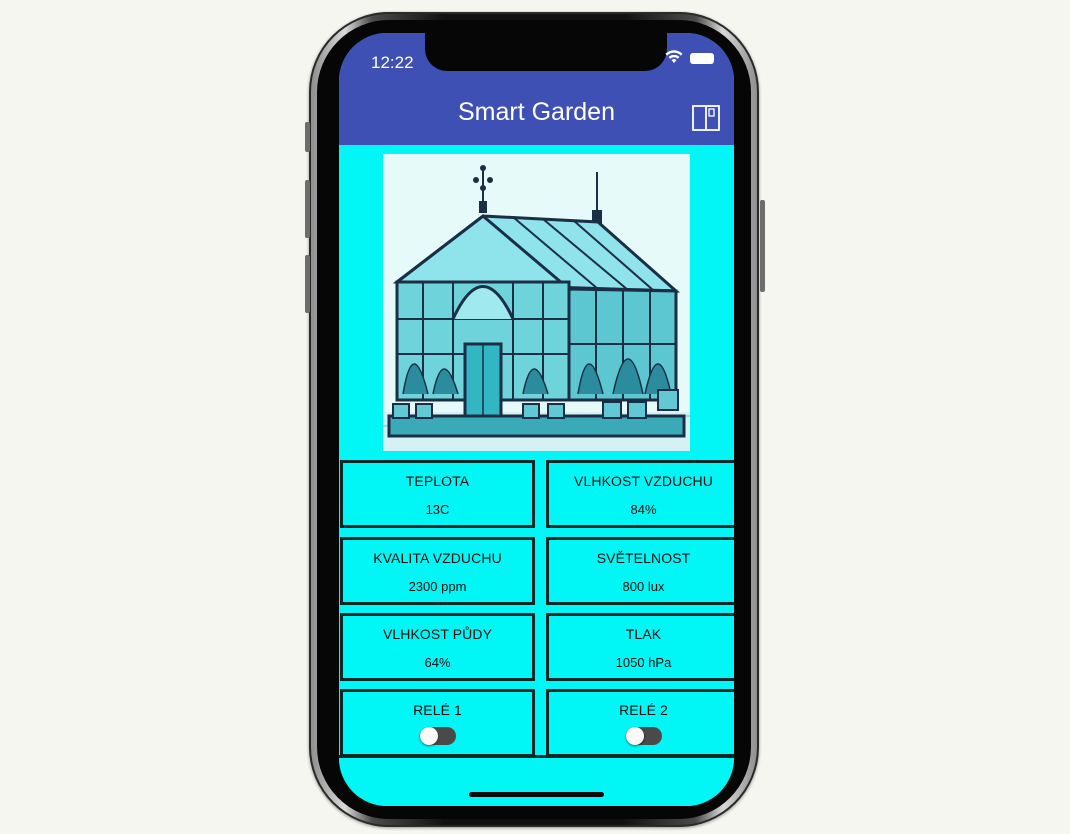  I want to click on relay-2-toggle, so click(643, 736).